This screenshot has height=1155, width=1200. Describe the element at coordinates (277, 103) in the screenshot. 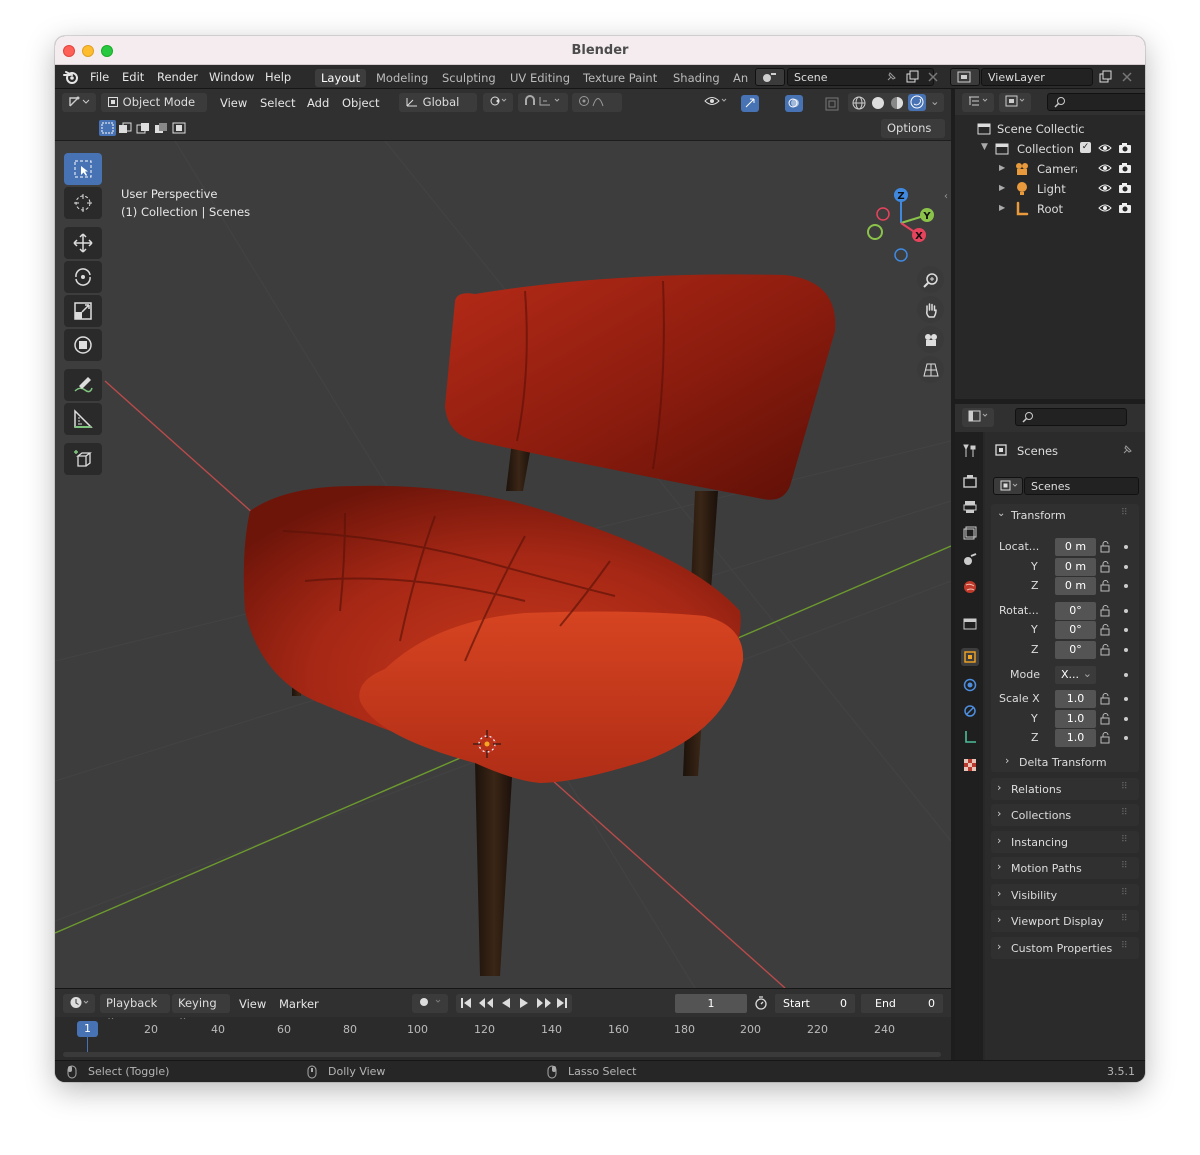

I see `menu-select: Select` at that location.